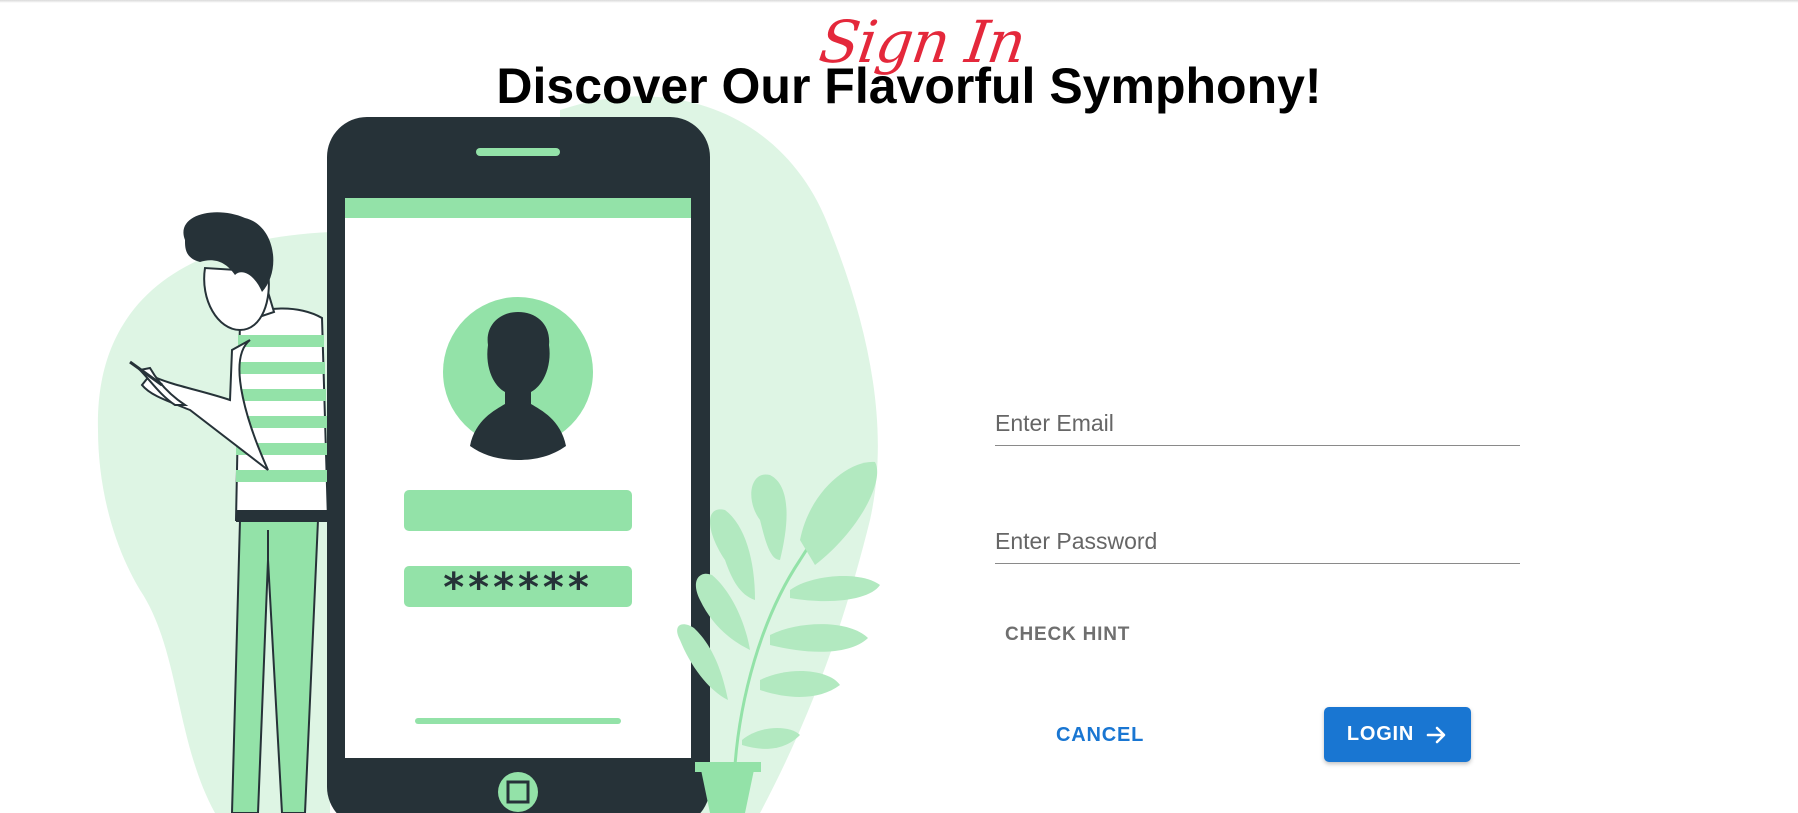  What do you see at coordinates (518, 588) in the screenshot?
I see `phone-password-mask: ******` at bounding box center [518, 588].